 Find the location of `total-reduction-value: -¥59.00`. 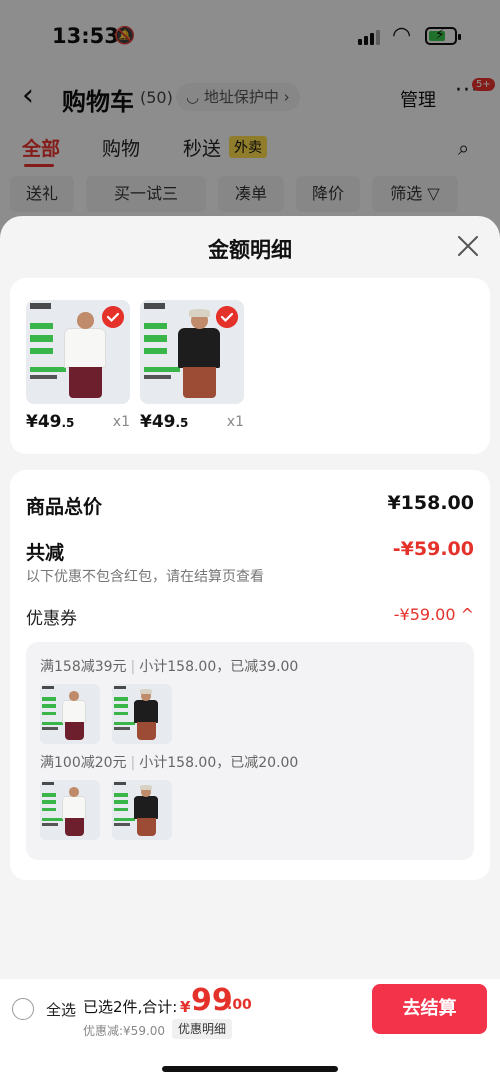

total-reduction-value: -¥59.00 is located at coordinates (433, 549).